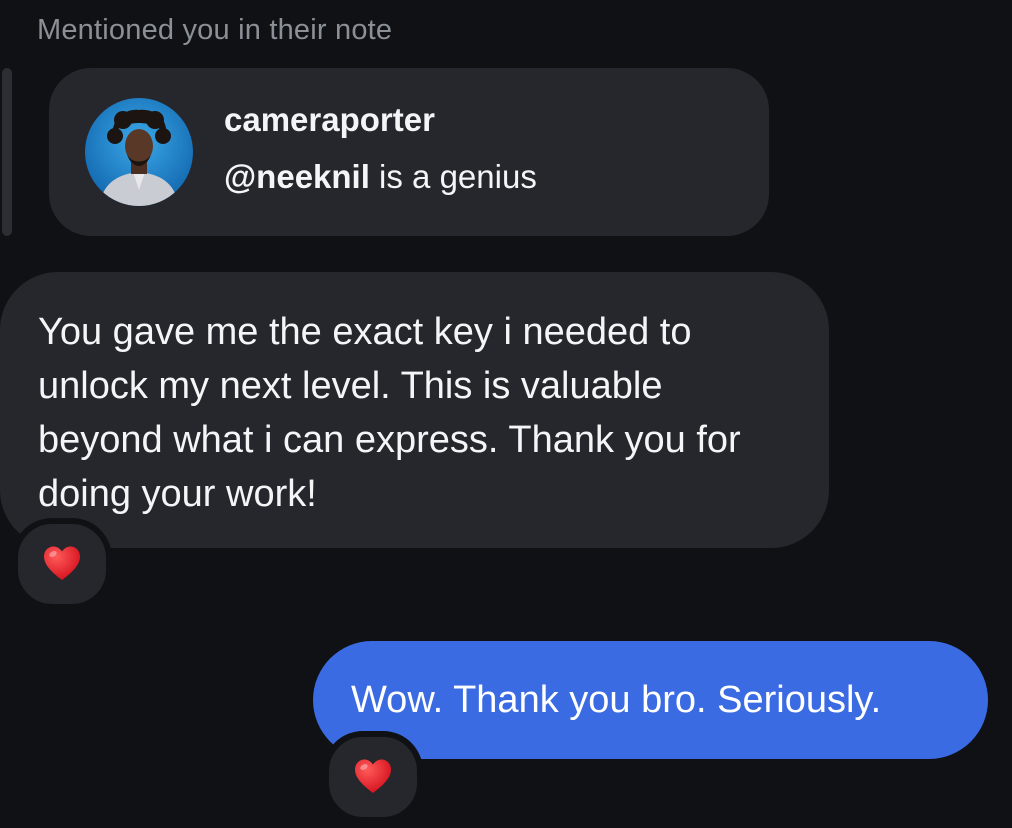 This screenshot has width=1012, height=828. Describe the element at coordinates (297, 176) in the screenshot. I see `note-mention: @neeknil` at that location.